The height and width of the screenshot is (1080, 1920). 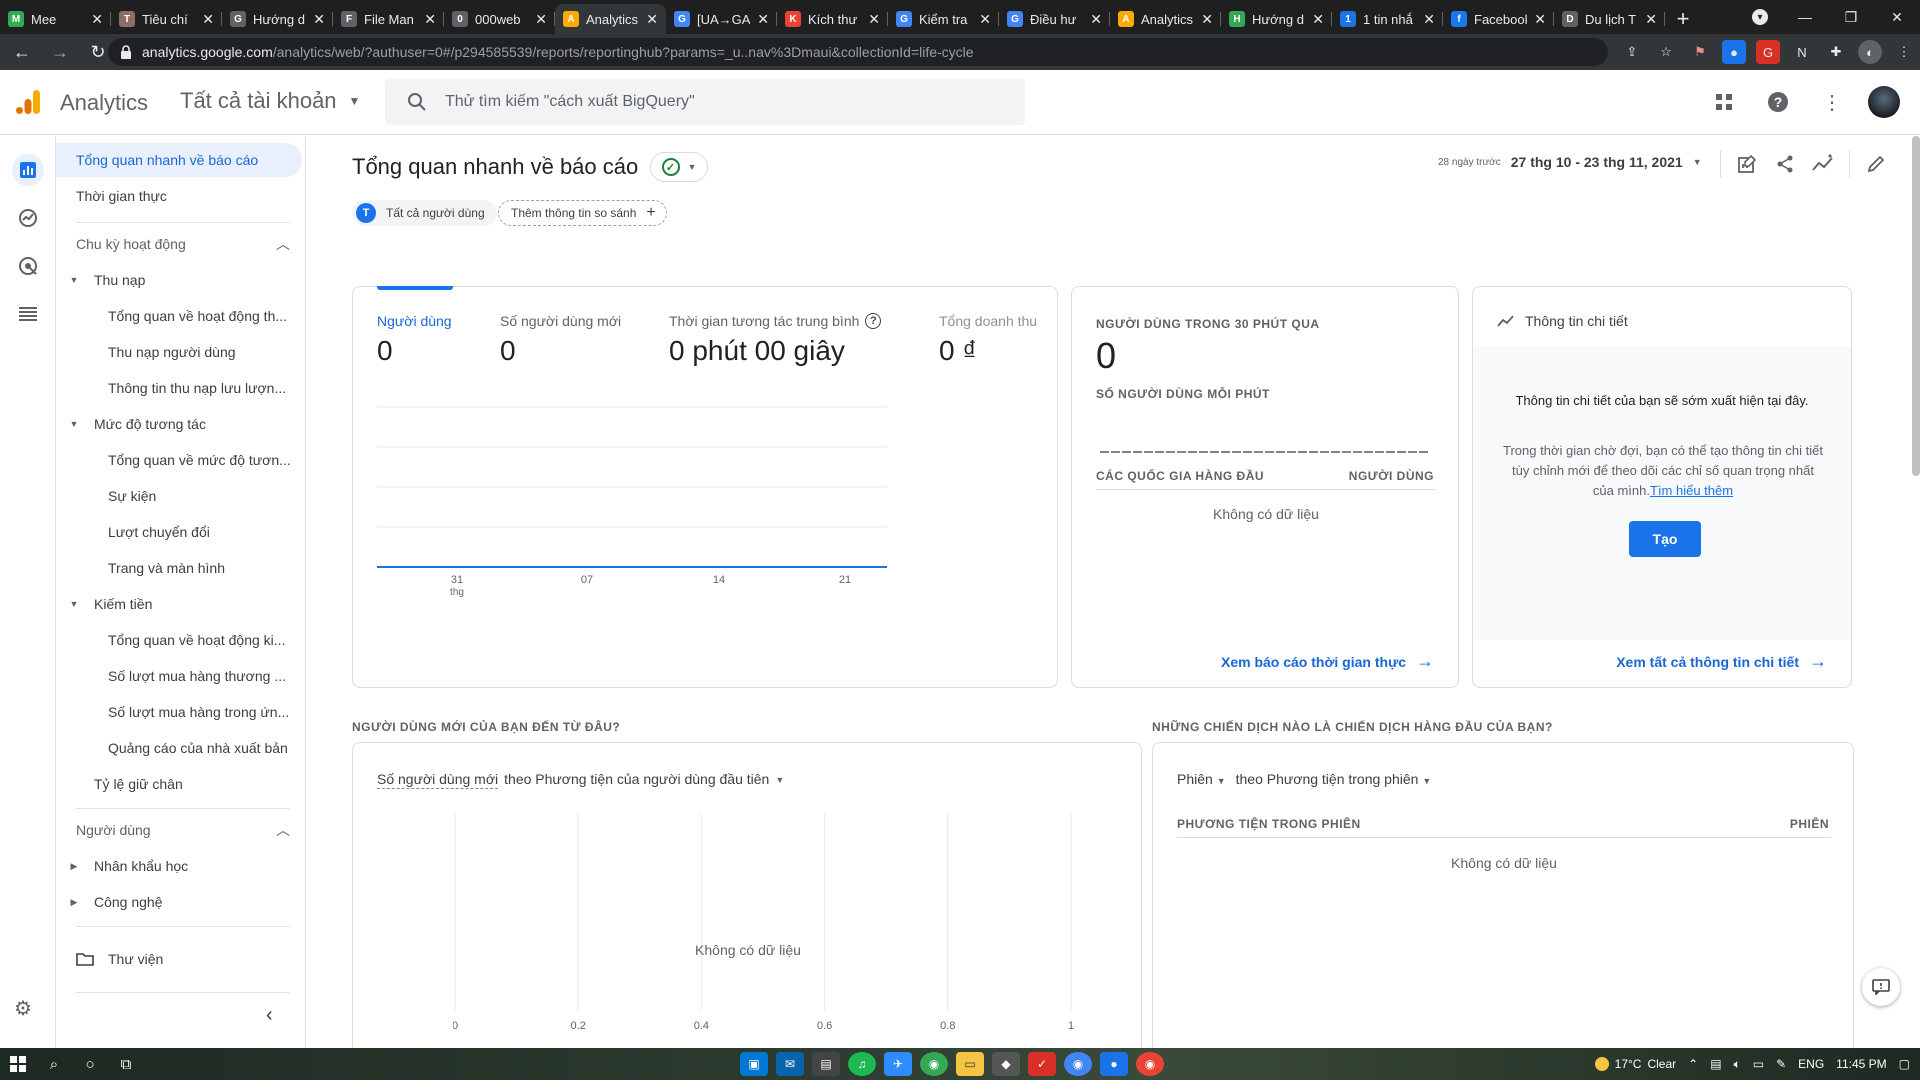 I want to click on task-view-icon: ⧉, so click(x=126, y=1064).